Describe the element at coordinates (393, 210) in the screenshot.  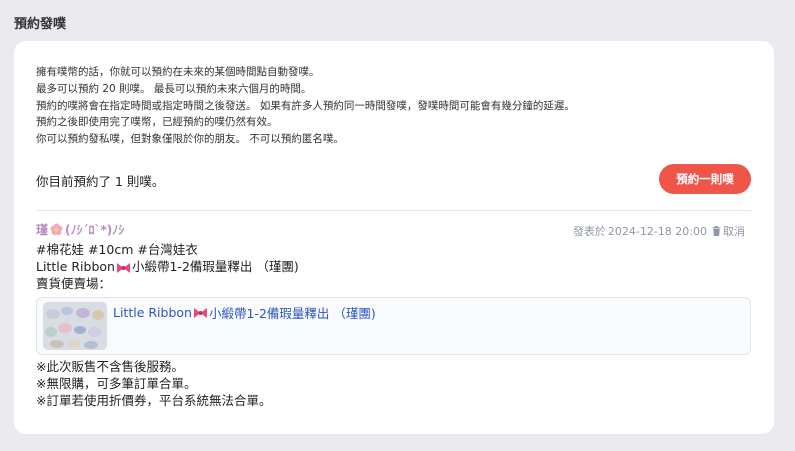
I see `divider` at that location.